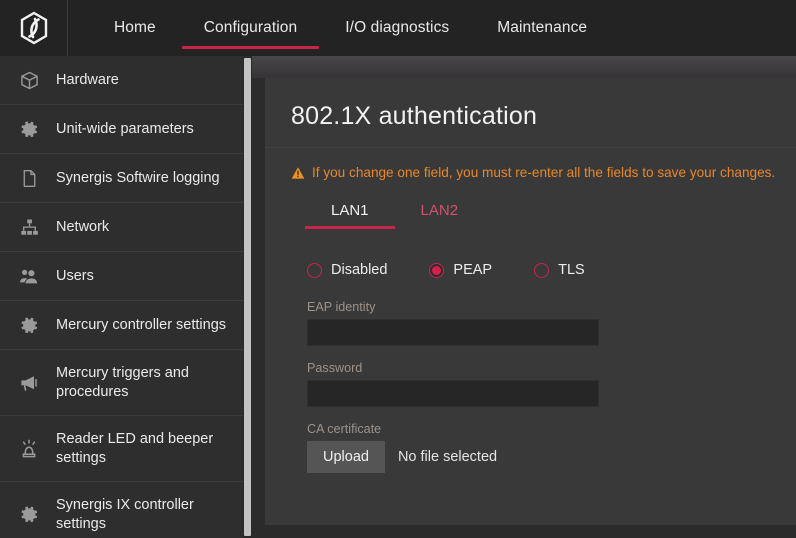 This screenshot has width=796, height=538. I want to click on scrollbar-thumb, so click(247, 297).